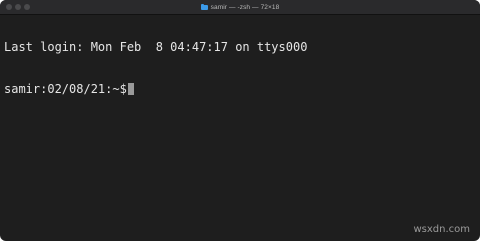  I want to click on window-title: samir — -zsh — 72×18, so click(245, 7).